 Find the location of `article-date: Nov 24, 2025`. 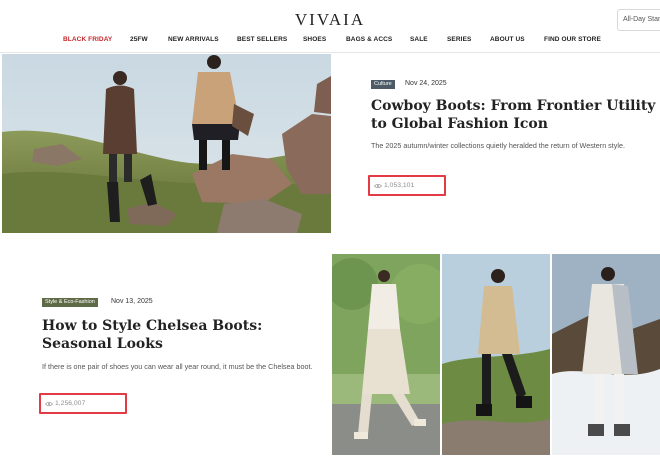

article-date: Nov 24, 2025 is located at coordinates (426, 83).